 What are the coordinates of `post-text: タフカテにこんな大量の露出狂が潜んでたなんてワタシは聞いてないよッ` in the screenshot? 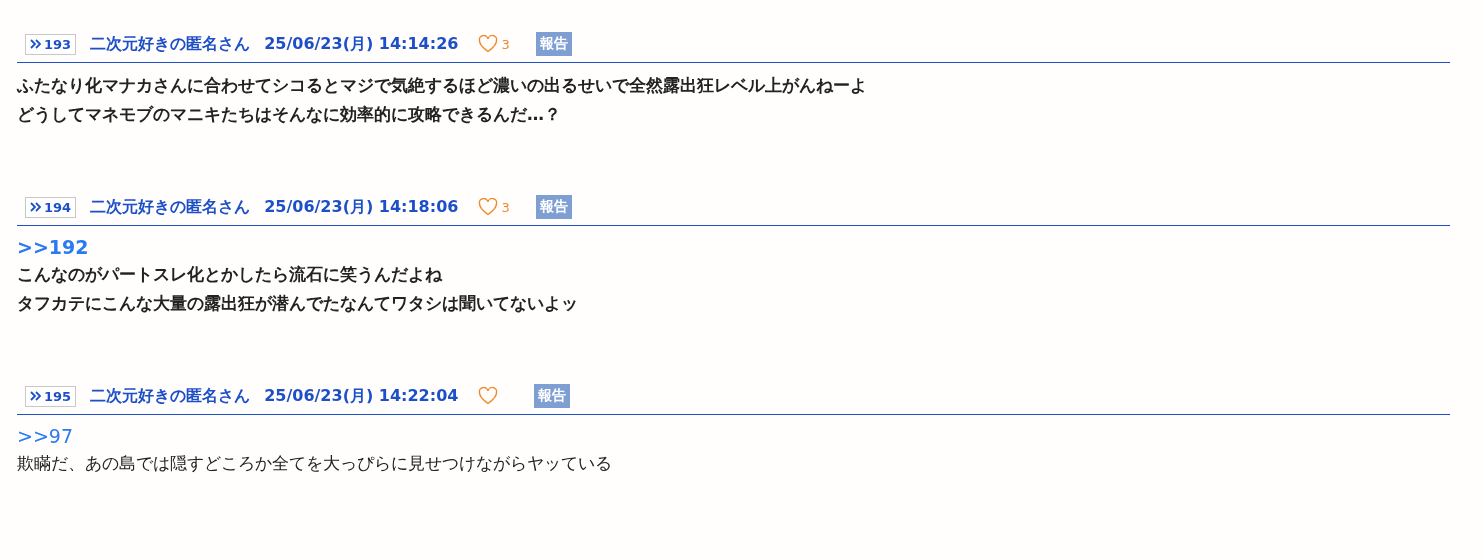 It's located at (298, 303).